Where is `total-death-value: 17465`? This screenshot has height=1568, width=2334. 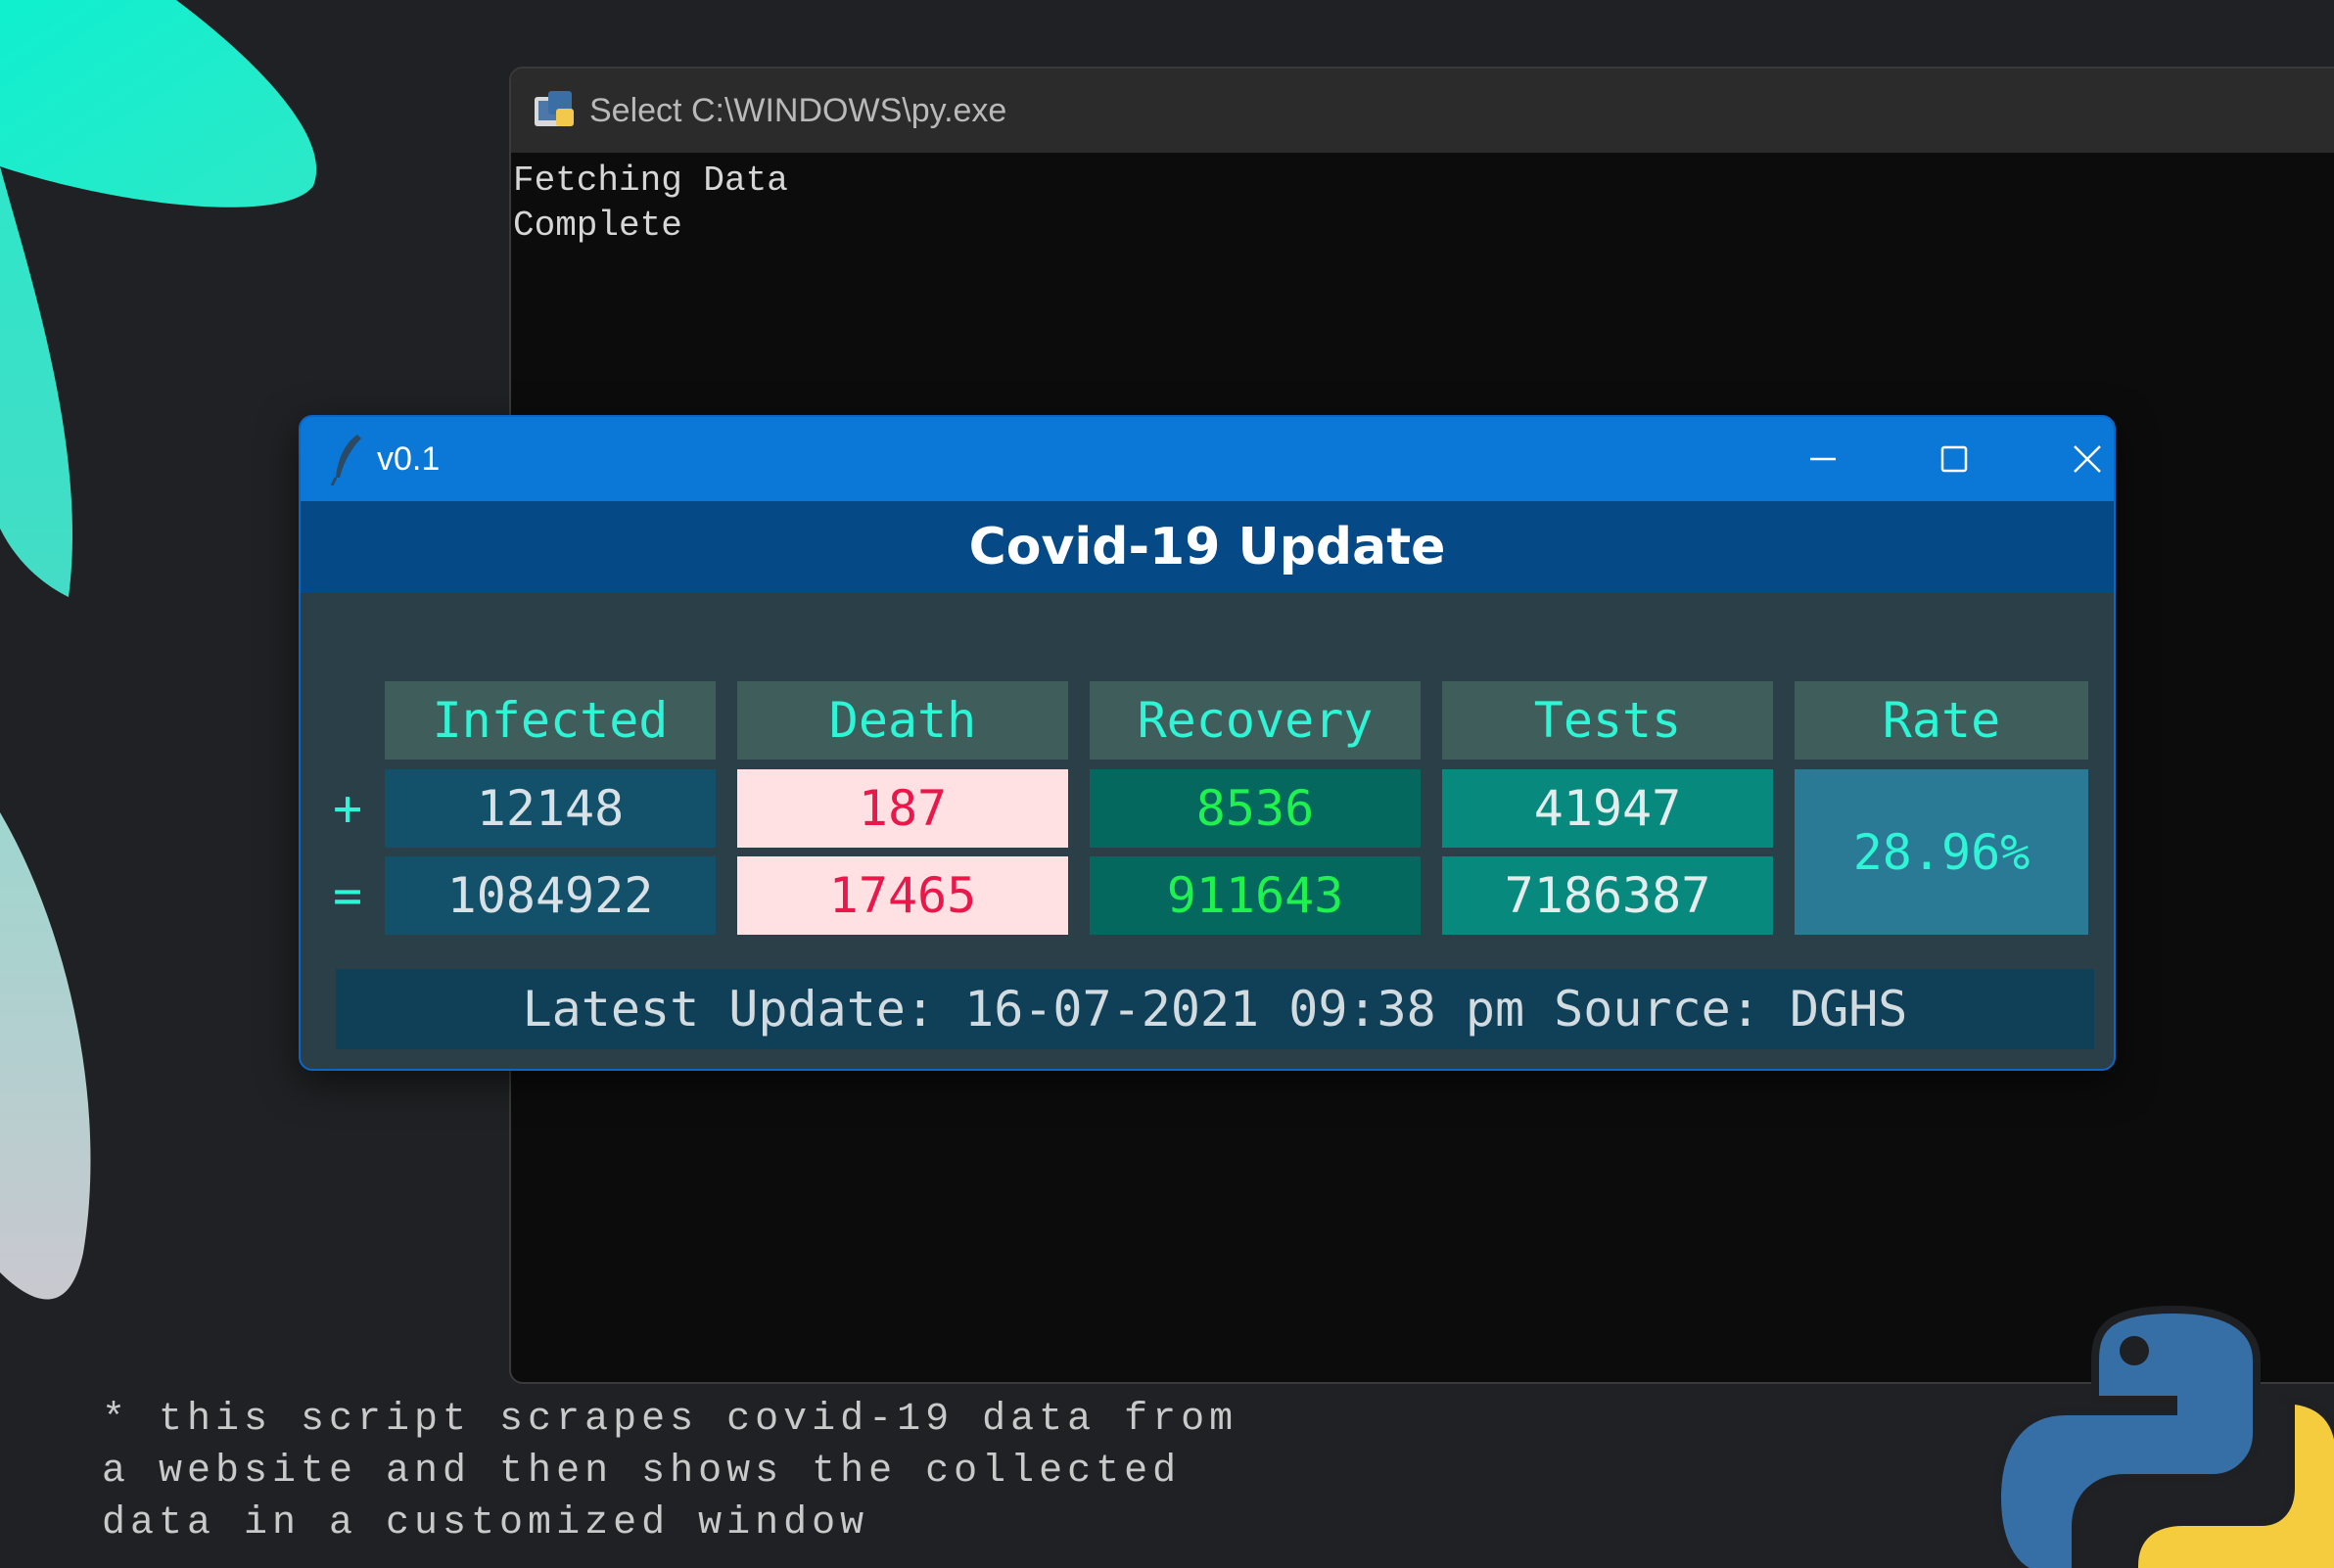 total-death-value: 17465 is located at coordinates (902, 895).